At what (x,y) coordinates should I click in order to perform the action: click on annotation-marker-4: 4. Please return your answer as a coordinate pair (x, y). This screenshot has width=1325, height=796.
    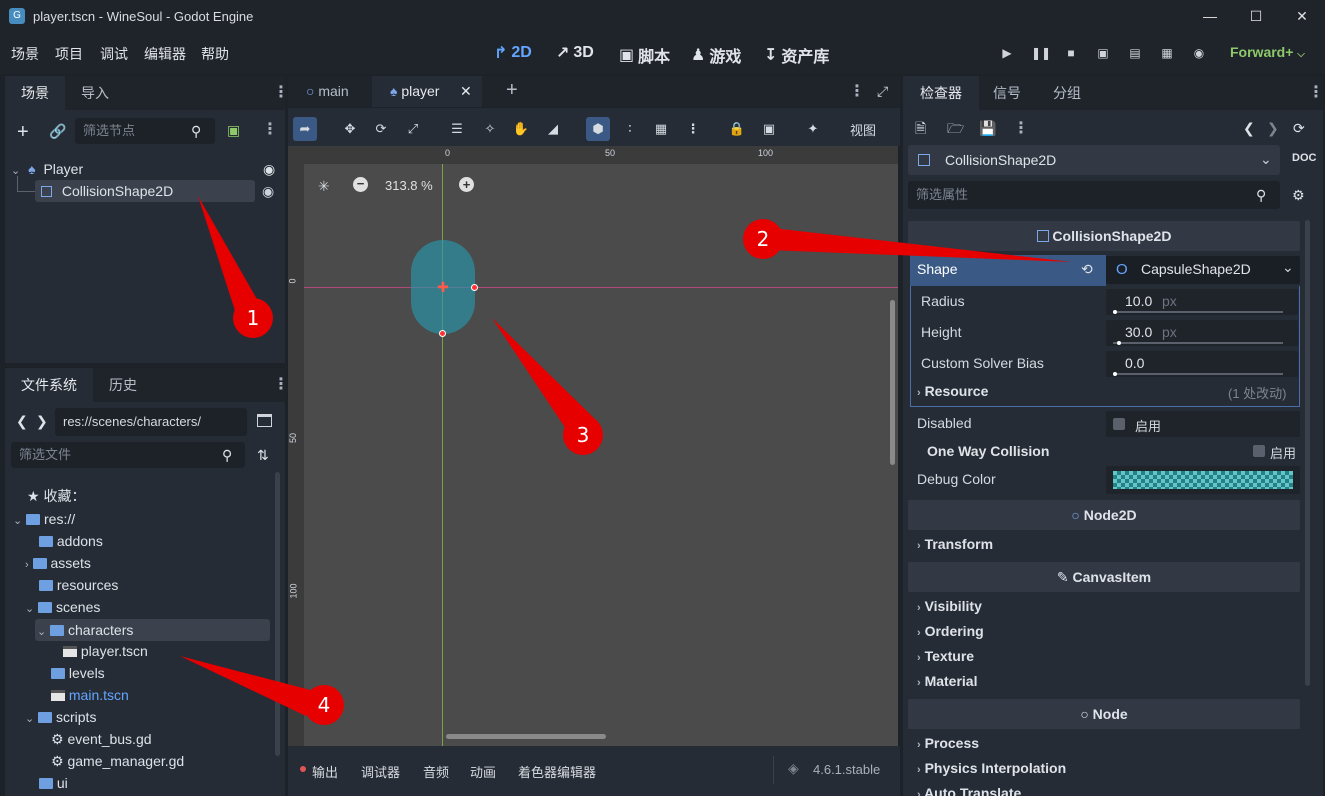
    Looking at the image, I should click on (324, 705).